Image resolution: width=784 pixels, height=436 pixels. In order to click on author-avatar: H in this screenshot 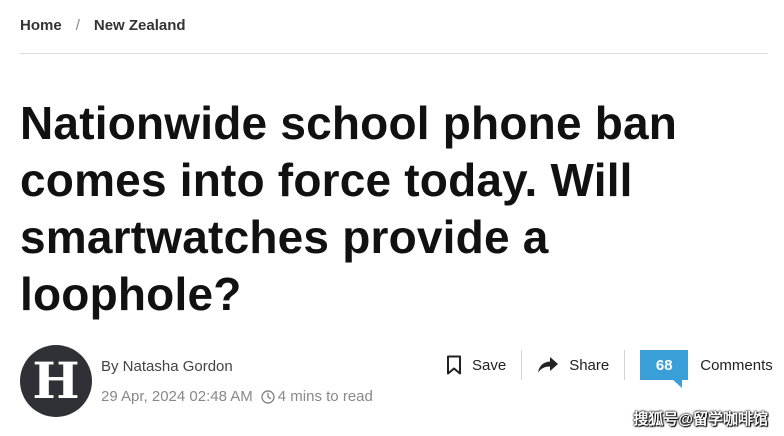, I will do `click(56, 381)`.